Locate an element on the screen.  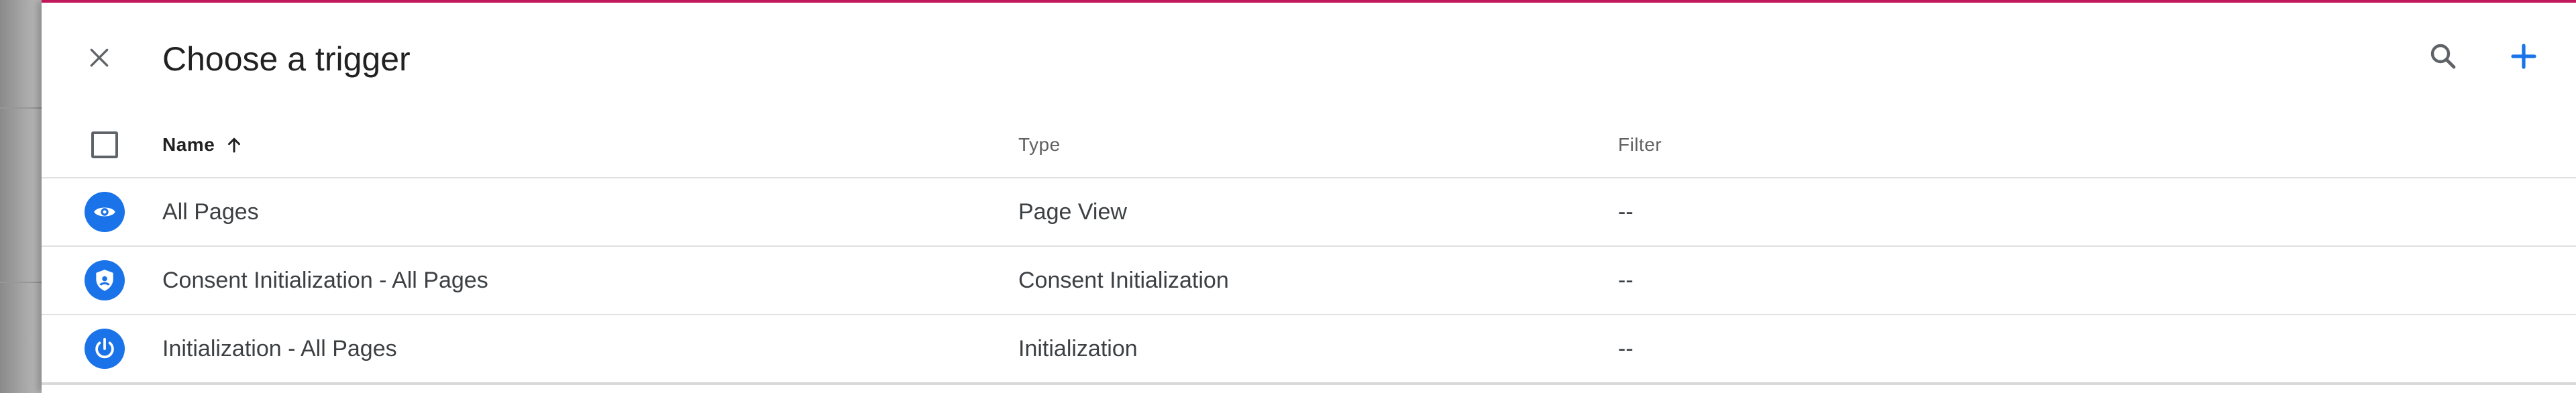
trigger-name: Initialization - All Pages is located at coordinates (279, 348).